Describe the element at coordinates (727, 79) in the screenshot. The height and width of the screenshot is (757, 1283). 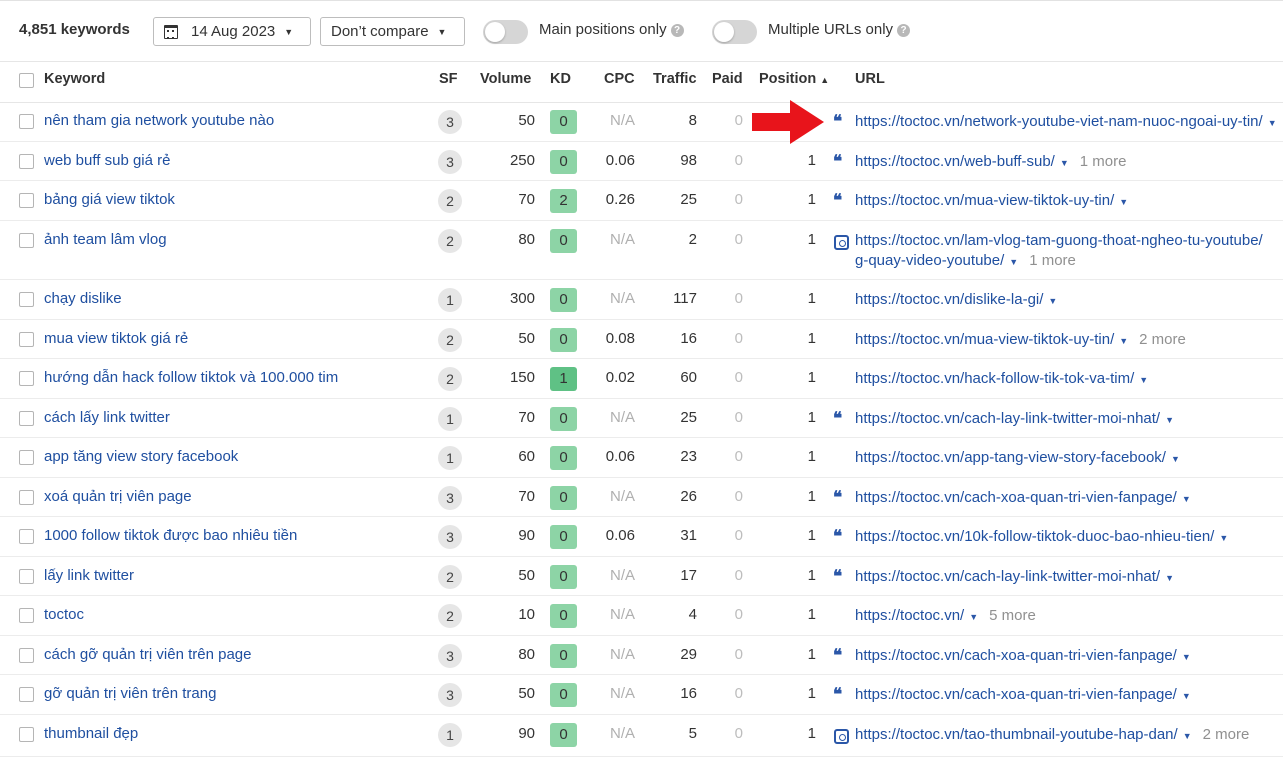
I see `col-paid: Paid` at that location.